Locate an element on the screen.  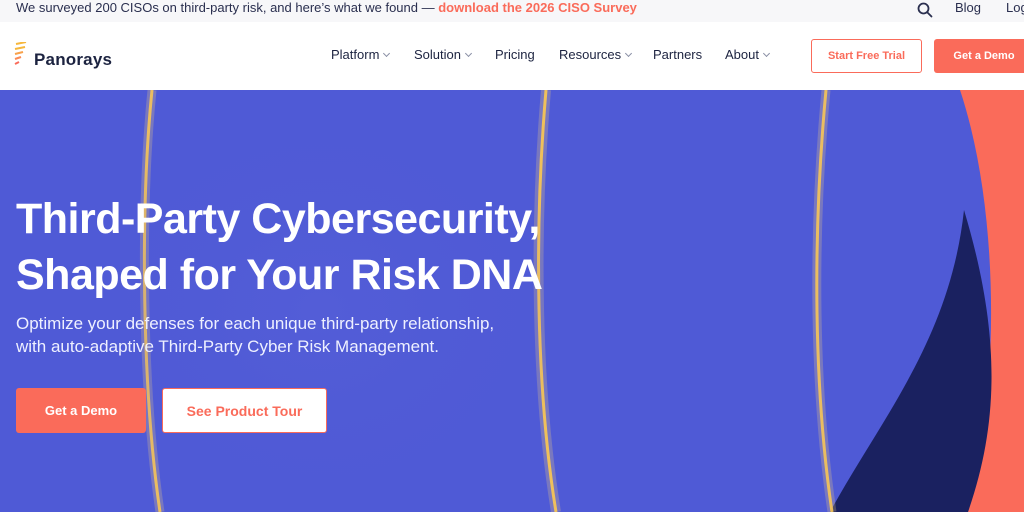
search-icon is located at coordinates (925, 10).